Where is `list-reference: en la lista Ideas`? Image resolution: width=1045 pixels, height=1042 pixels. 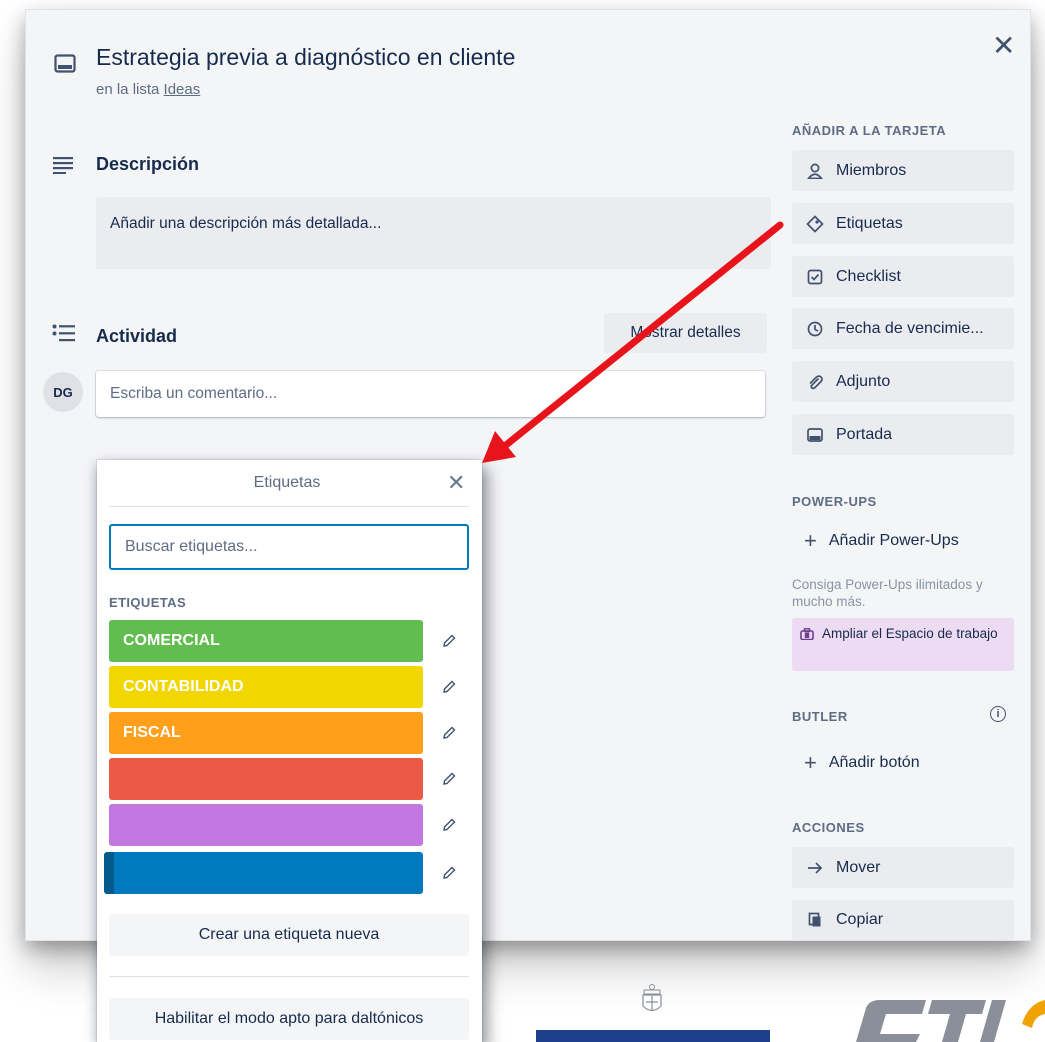 list-reference: en la lista Ideas is located at coordinates (148, 89).